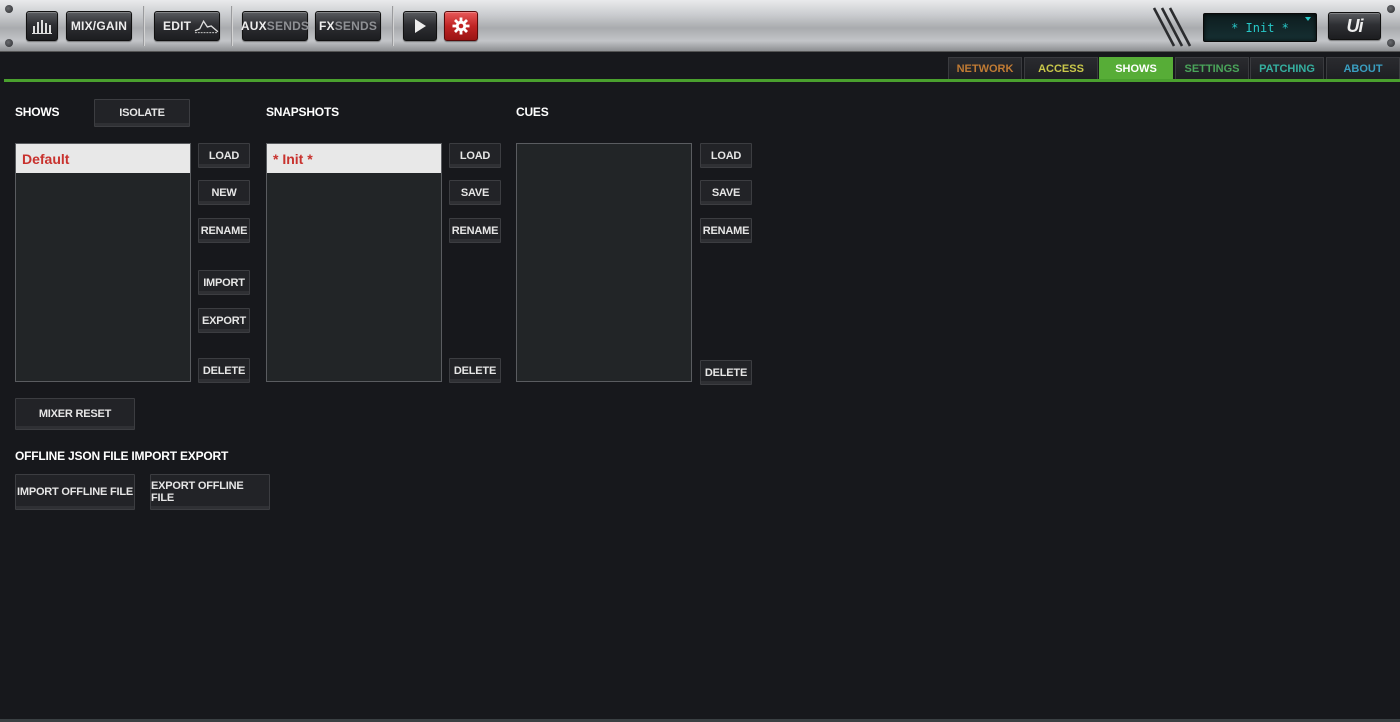  I want to click on tab-access-label: ACCESS, so click(1061, 68).